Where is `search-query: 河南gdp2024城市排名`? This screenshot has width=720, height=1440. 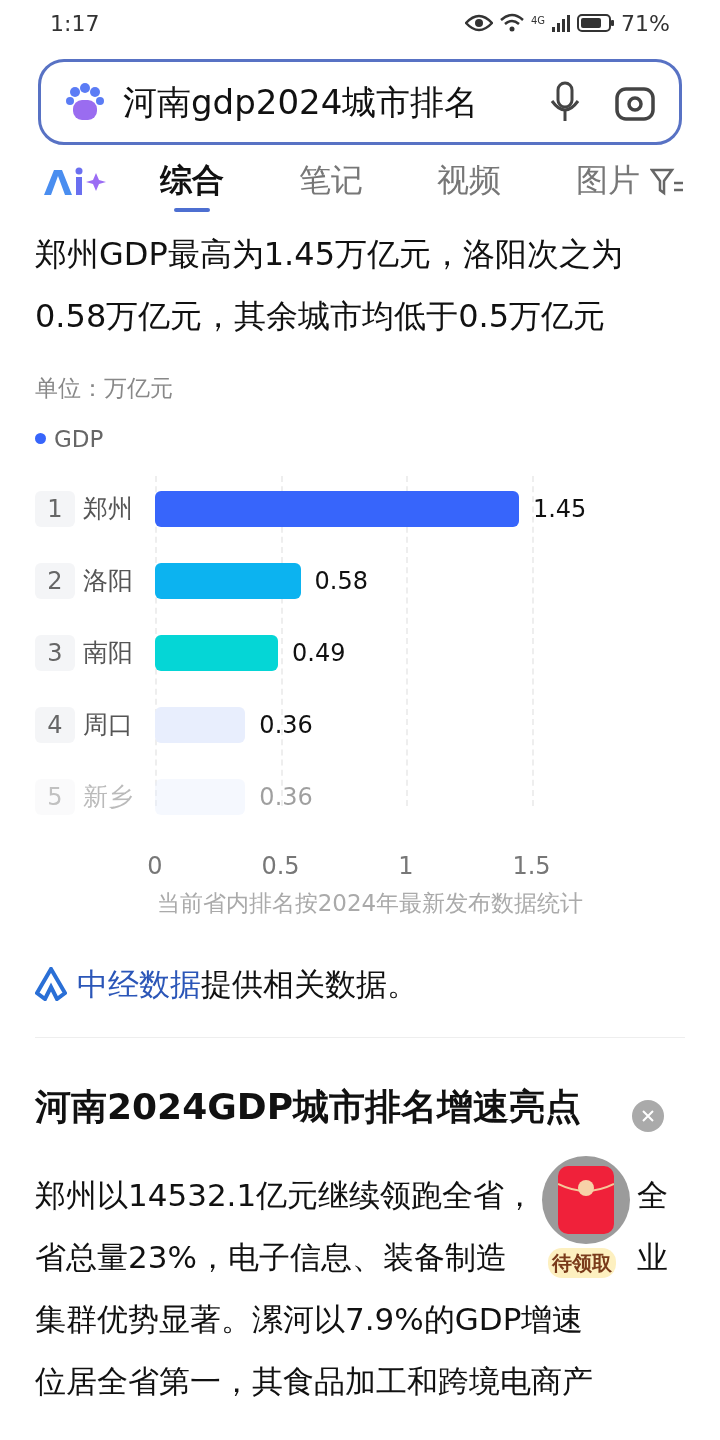
search-query: 河南gdp2024城市排名 is located at coordinates (301, 102).